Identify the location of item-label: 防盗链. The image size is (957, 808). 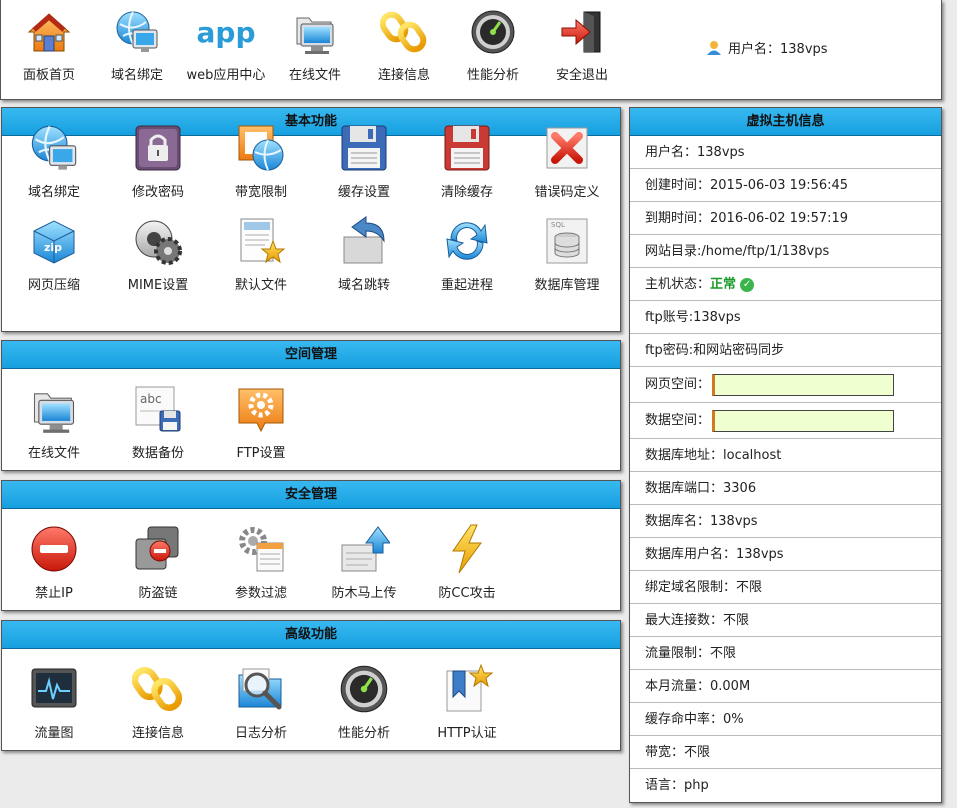
(158, 593).